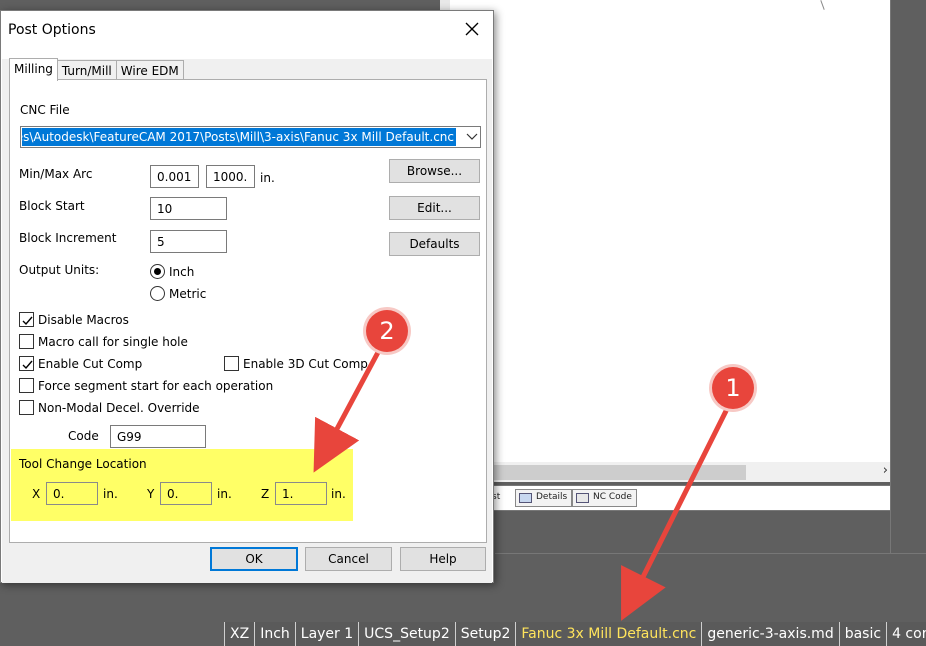  What do you see at coordinates (608, 634) in the screenshot?
I see `status-post-file: Fanuc 3x Mill Default.cnc` at bounding box center [608, 634].